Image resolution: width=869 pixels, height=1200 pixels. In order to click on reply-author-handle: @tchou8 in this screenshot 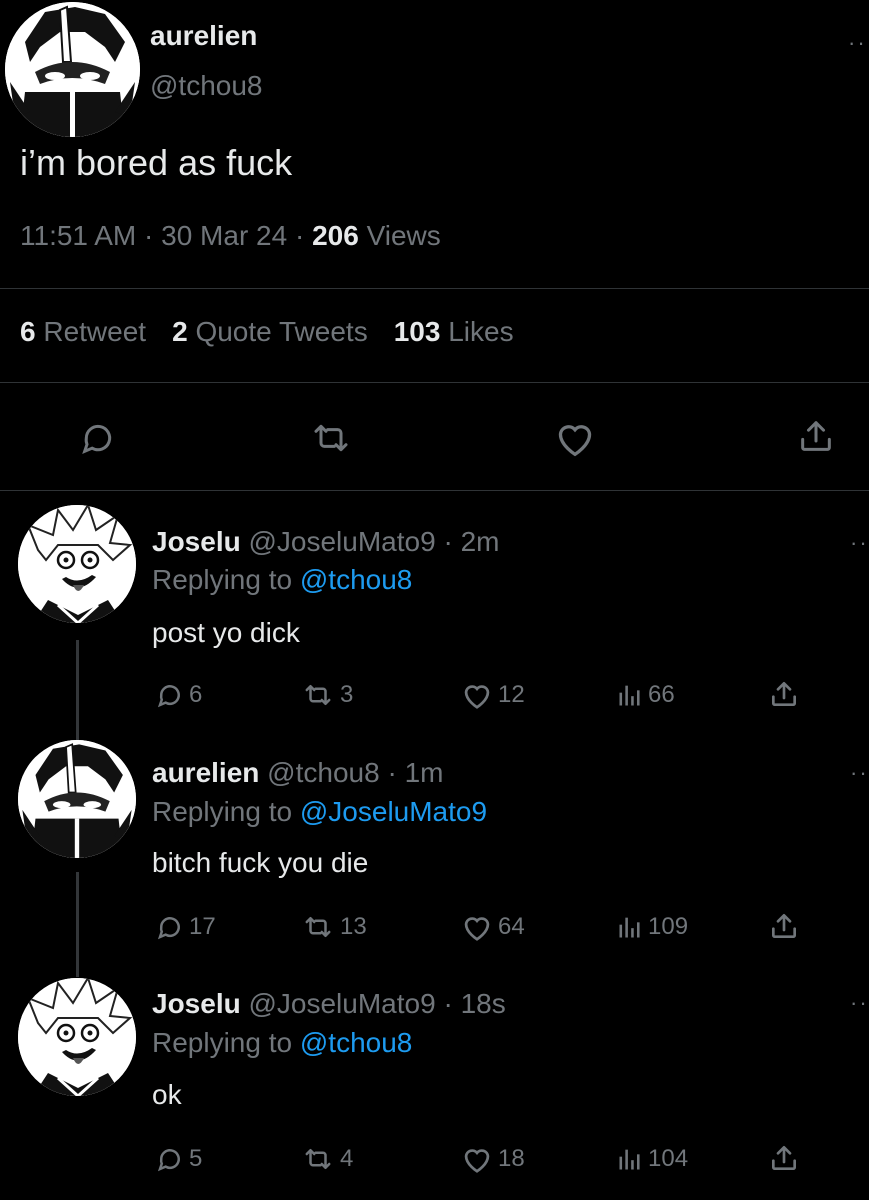, I will do `click(323, 772)`.